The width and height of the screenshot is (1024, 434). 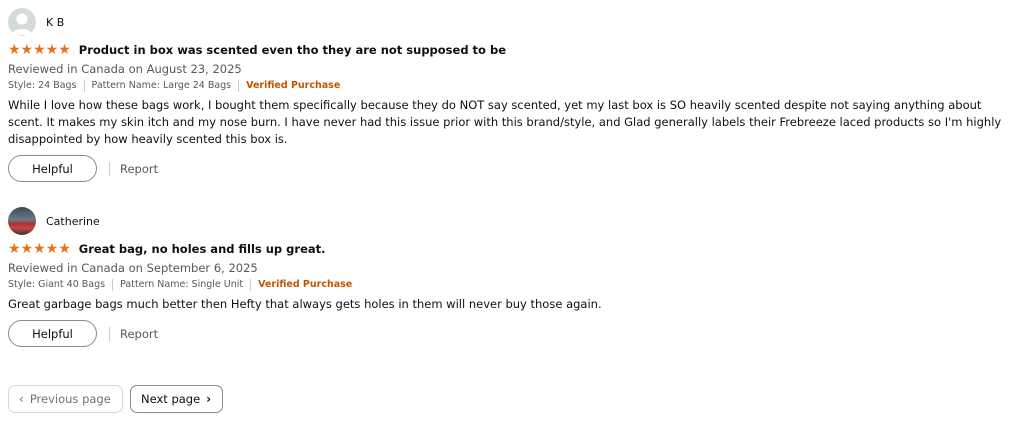 I want to click on reviewer-profile: Catherine, so click(x=508, y=221).